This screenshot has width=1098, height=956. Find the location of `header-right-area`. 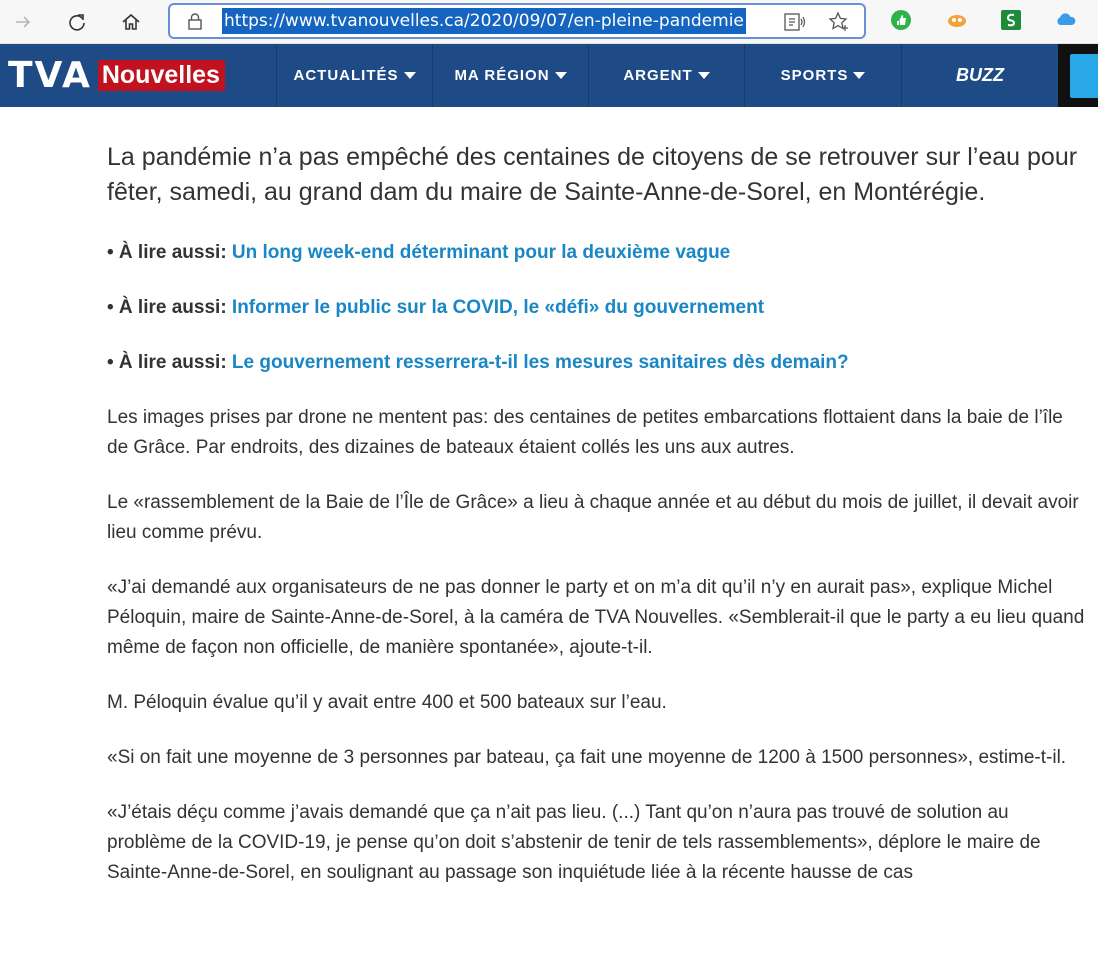

header-right-area is located at coordinates (1078, 75).